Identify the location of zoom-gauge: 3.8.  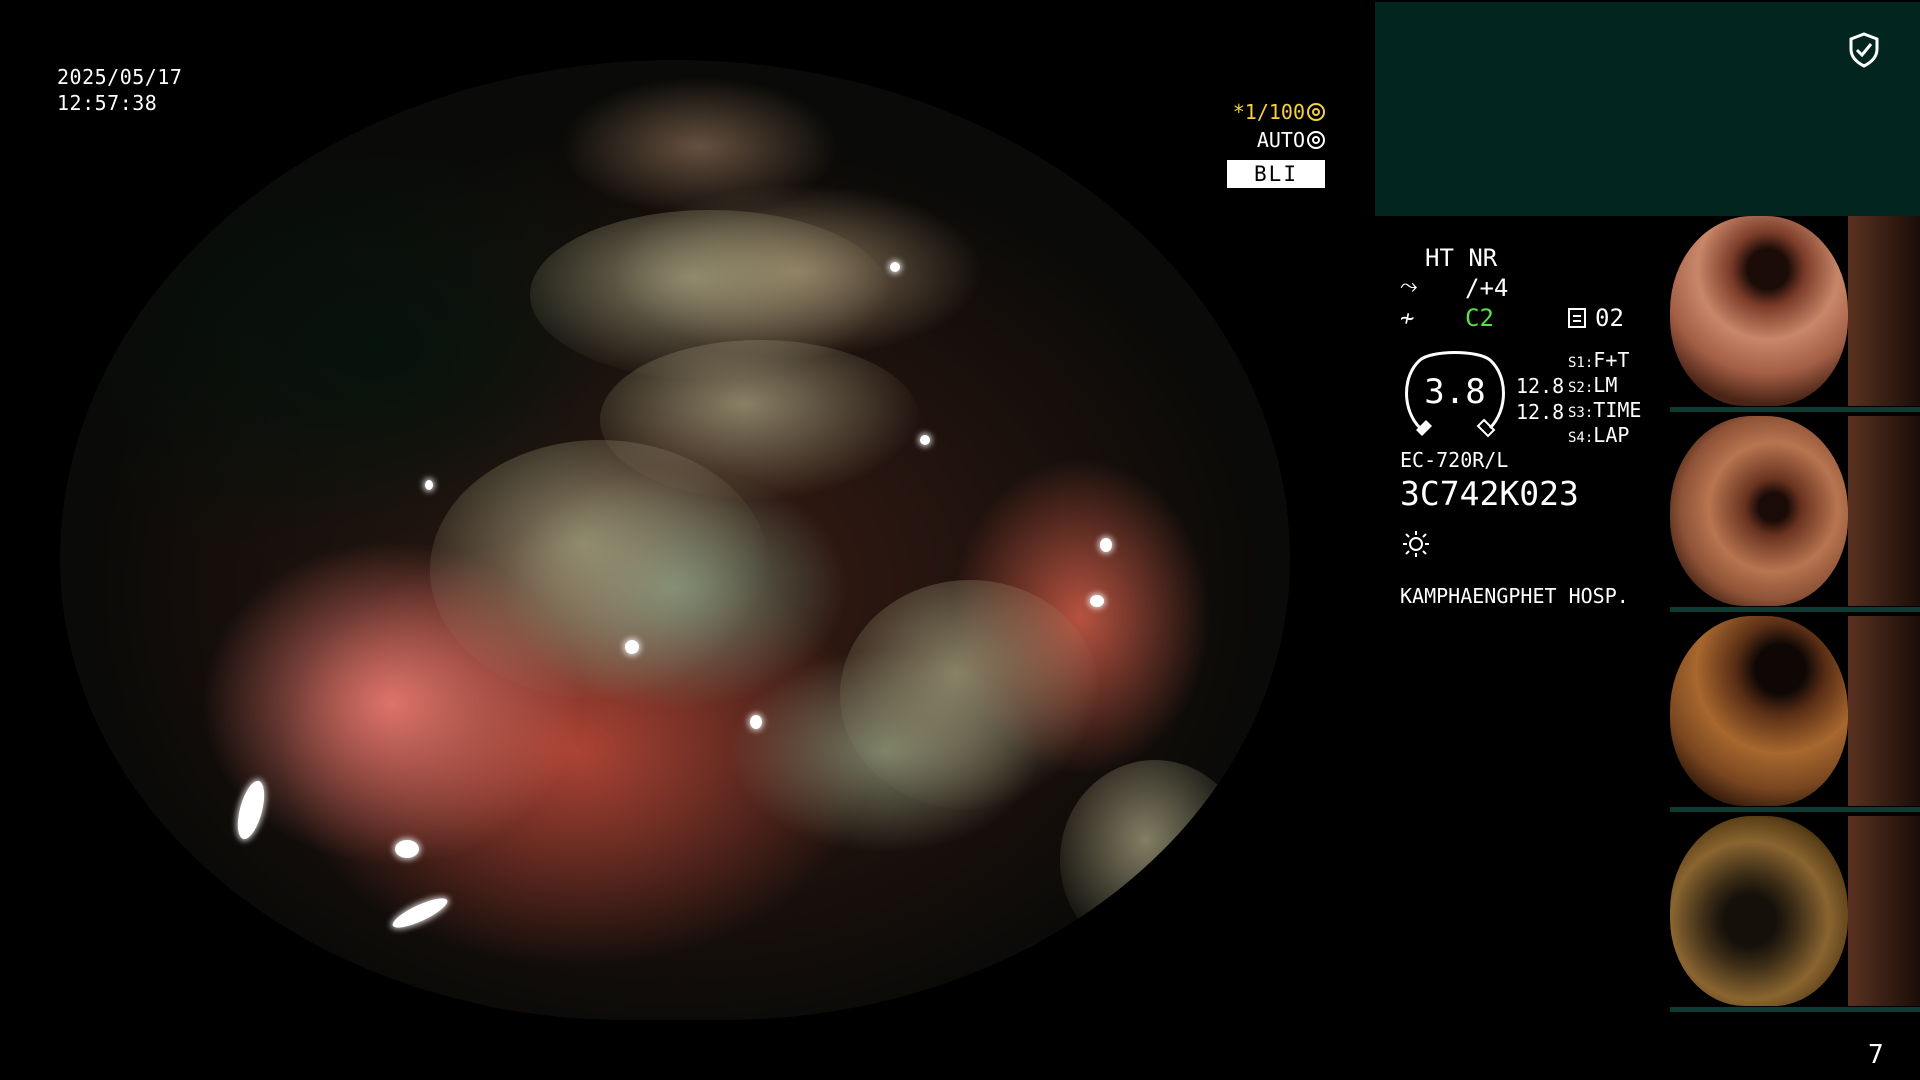
(1455, 394).